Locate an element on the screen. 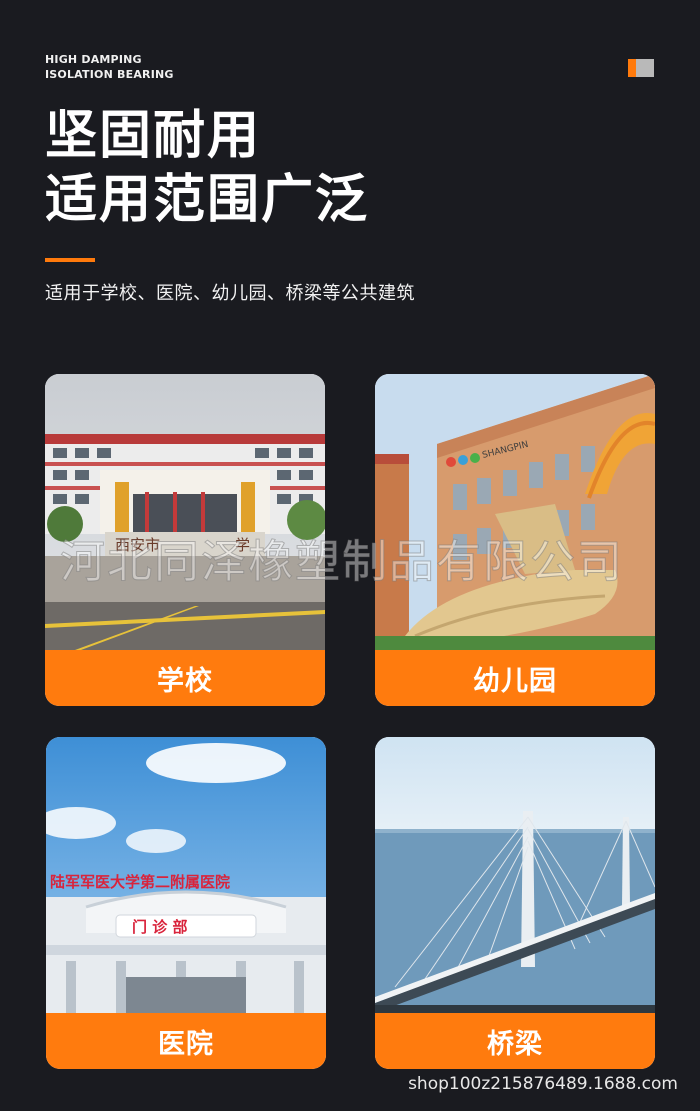 Image resolution: width=700 pixels, height=1111 pixels. brand-mark-icon is located at coordinates (641, 68).